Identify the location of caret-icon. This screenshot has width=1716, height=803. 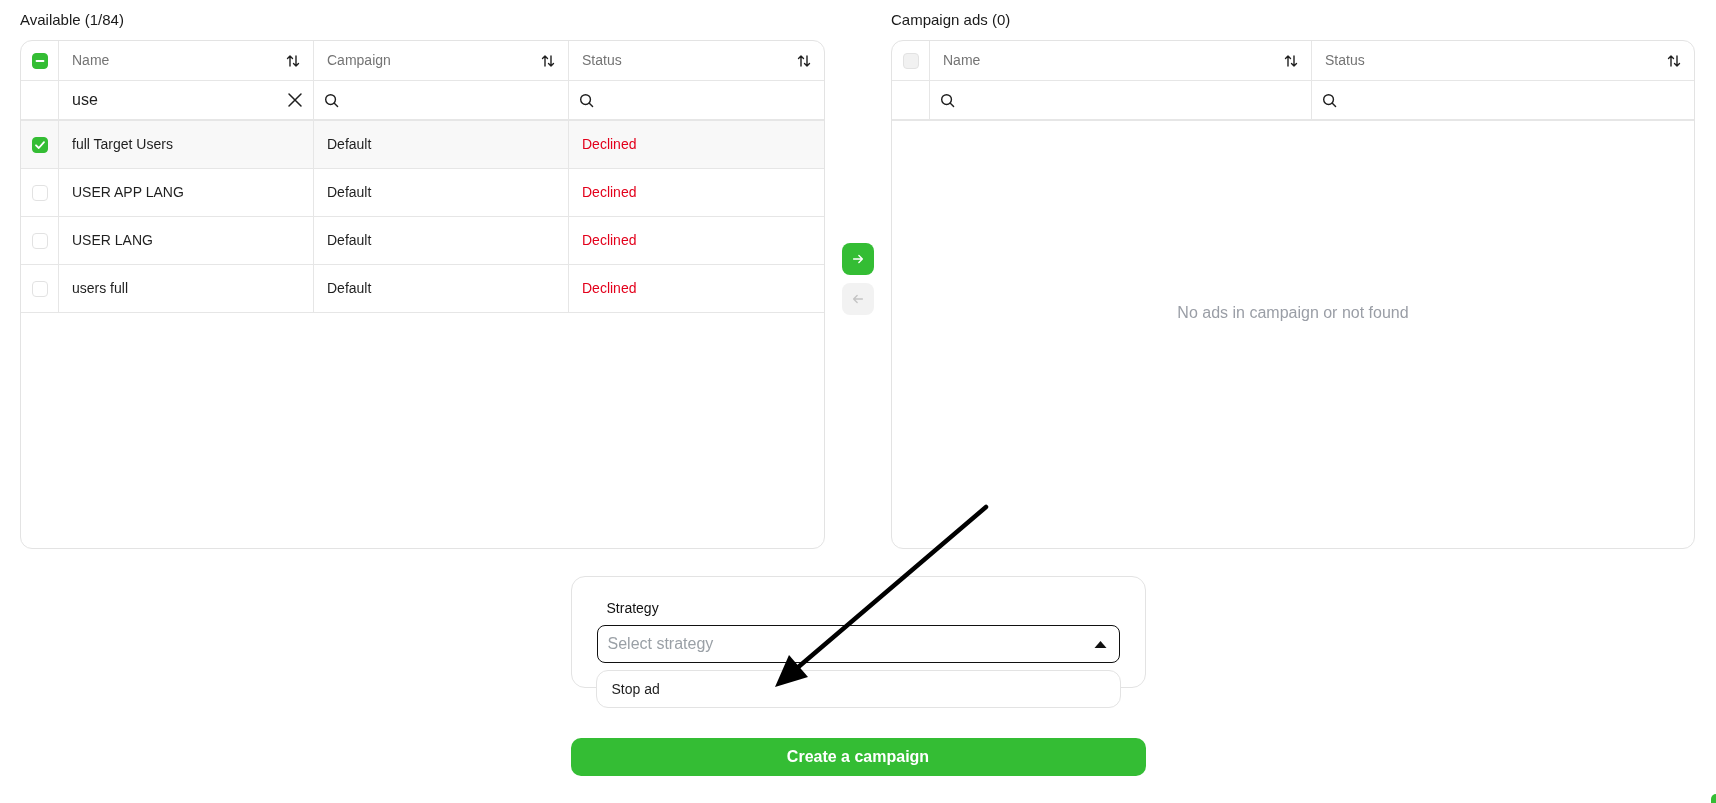
(1100, 644).